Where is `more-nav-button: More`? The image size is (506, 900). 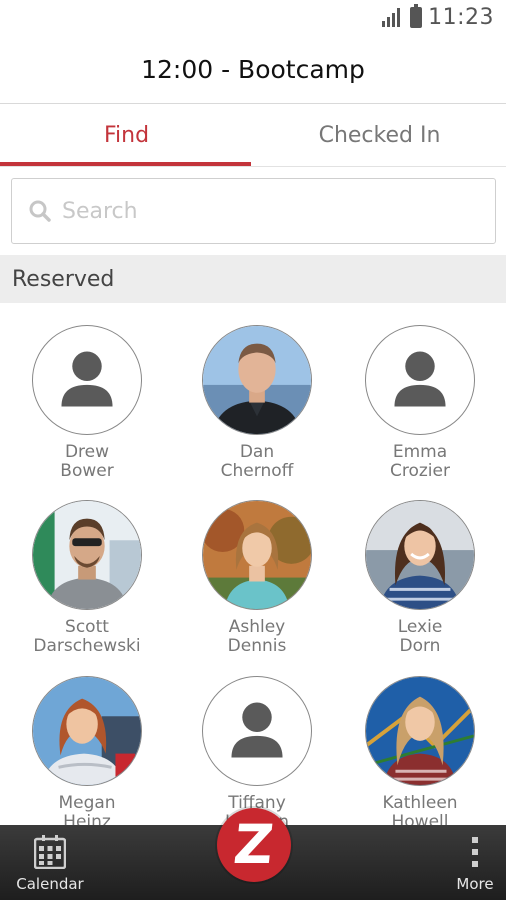 more-nav-button: More is located at coordinates (475, 865).